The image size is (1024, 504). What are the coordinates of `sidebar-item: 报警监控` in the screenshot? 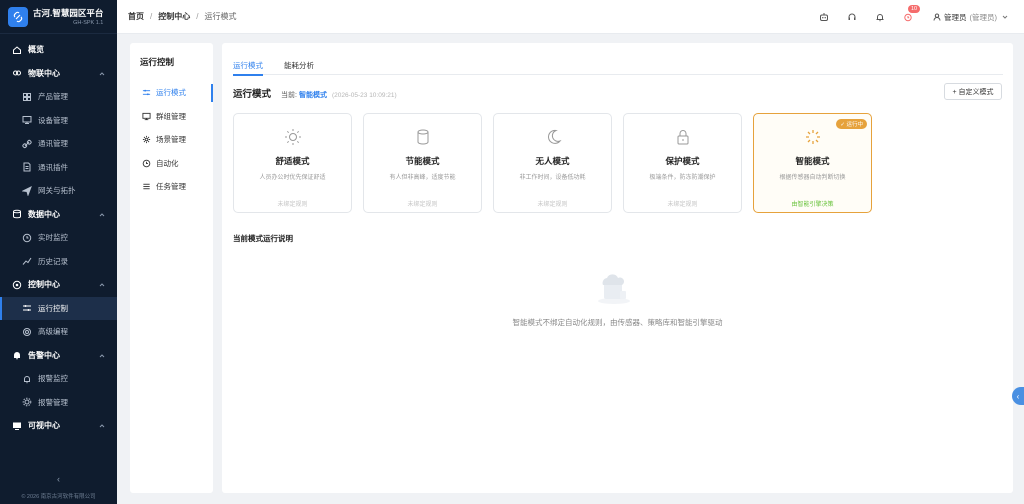 It's located at (58, 379).